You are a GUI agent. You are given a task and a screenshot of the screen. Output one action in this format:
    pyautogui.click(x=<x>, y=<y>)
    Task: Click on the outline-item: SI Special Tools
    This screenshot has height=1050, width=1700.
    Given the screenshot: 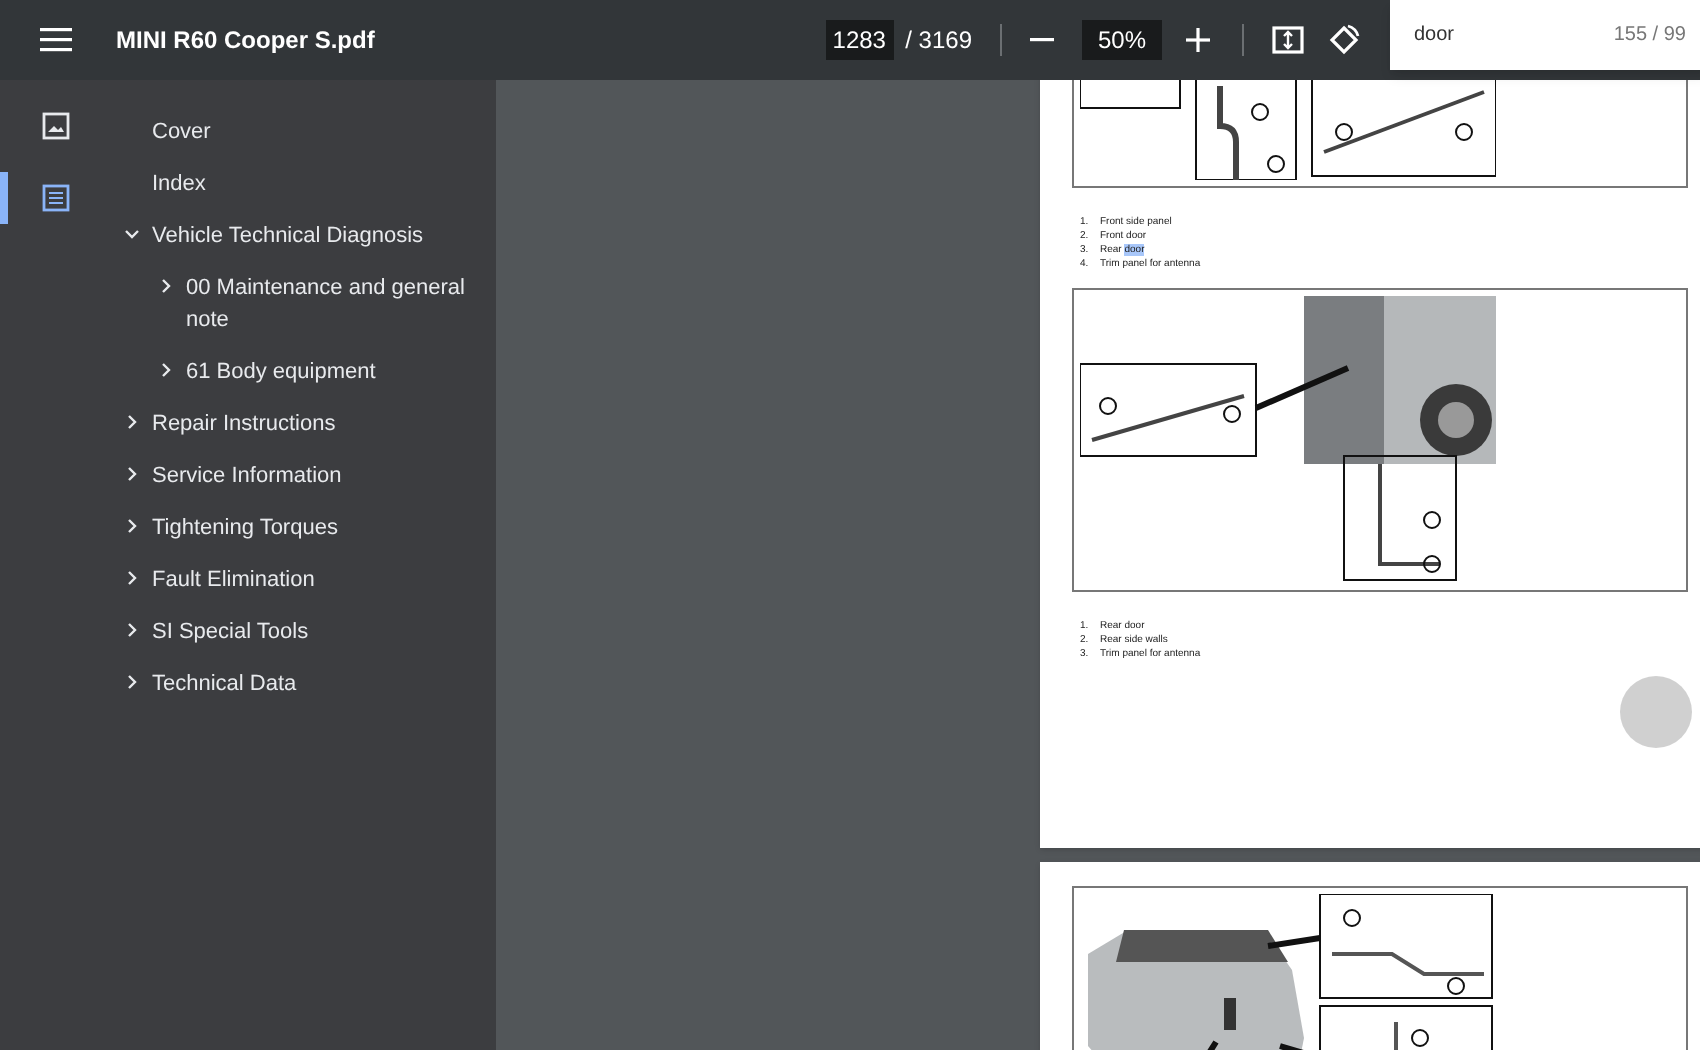 What is the action you would take?
    pyautogui.click(x=307, y=632)
    